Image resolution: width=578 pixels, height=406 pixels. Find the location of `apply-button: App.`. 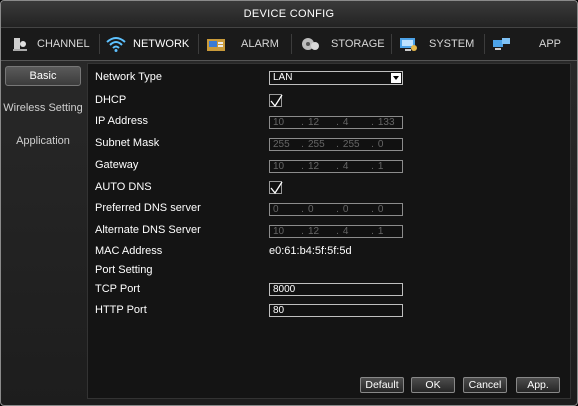

apply-button: App. is located at coordinates (538, 385).